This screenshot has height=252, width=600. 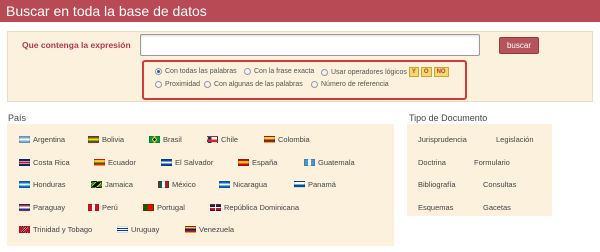 I want to click on option-label: Con la frase exacta, so click(x=284, y=71).